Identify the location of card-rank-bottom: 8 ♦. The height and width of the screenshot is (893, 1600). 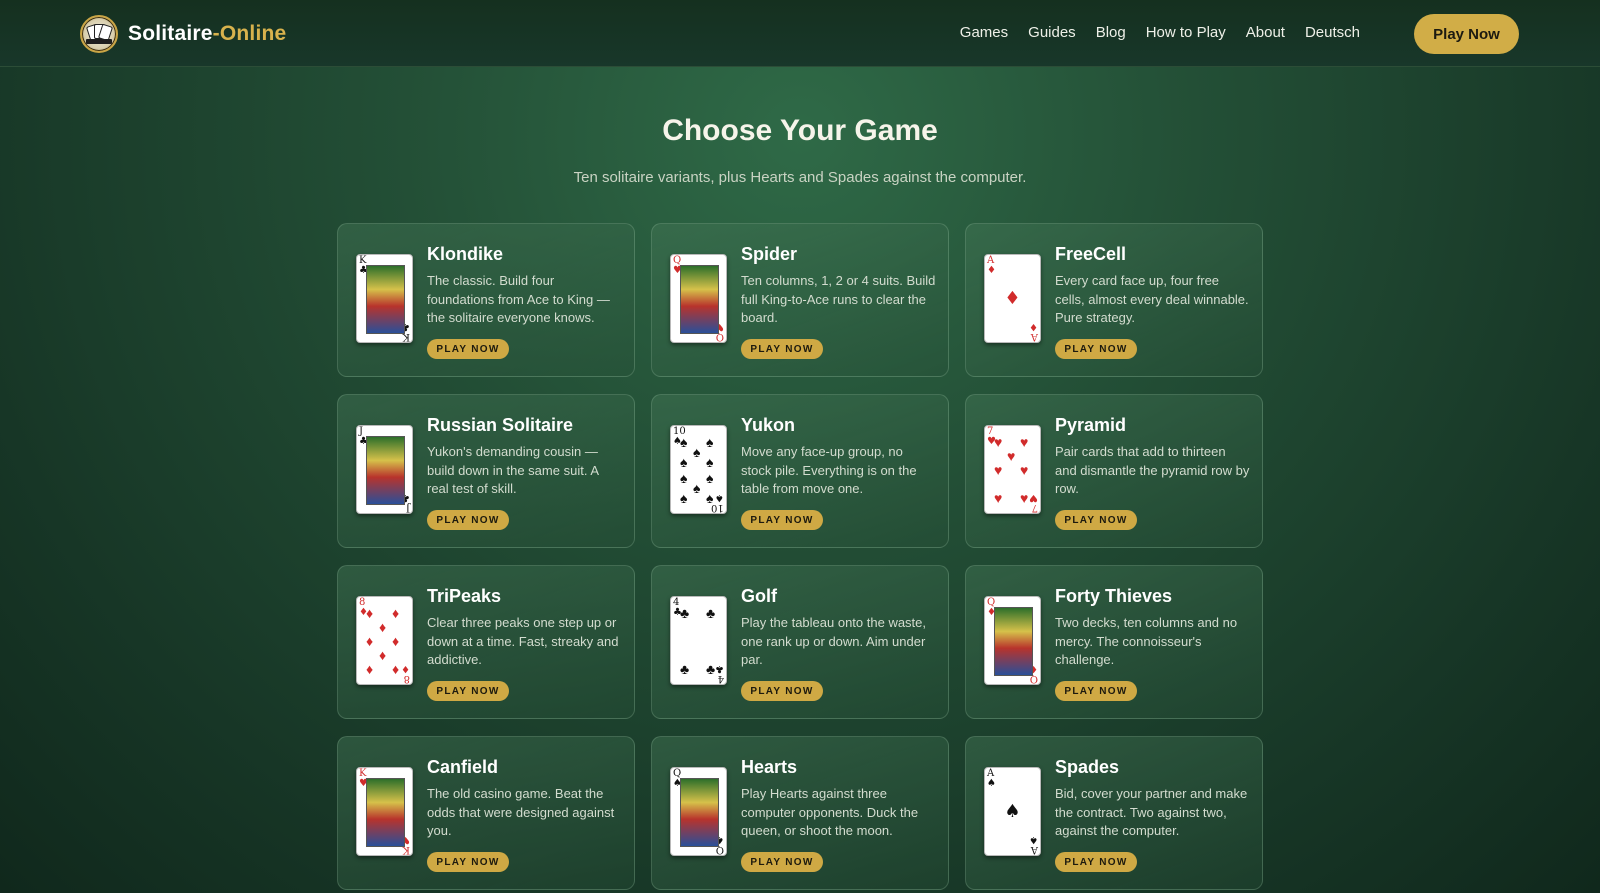
(405, 673).